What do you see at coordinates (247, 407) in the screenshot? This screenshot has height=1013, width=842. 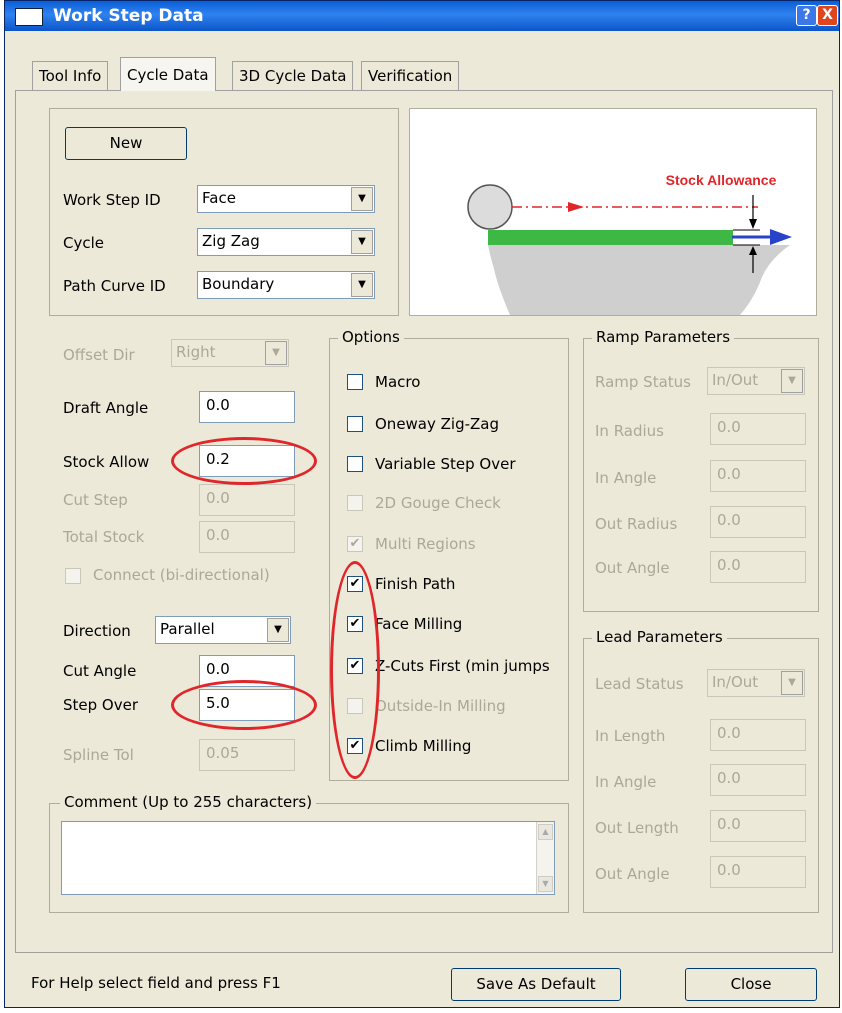 I see `draft-angle-input: 0.0` at bounding box center [247, 407].